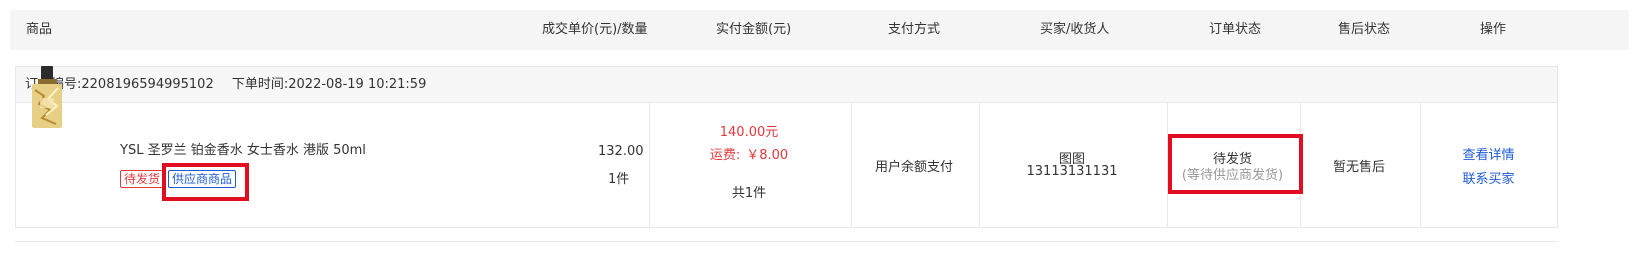  I want to click on highlight-order-status, so click(1235, 164).